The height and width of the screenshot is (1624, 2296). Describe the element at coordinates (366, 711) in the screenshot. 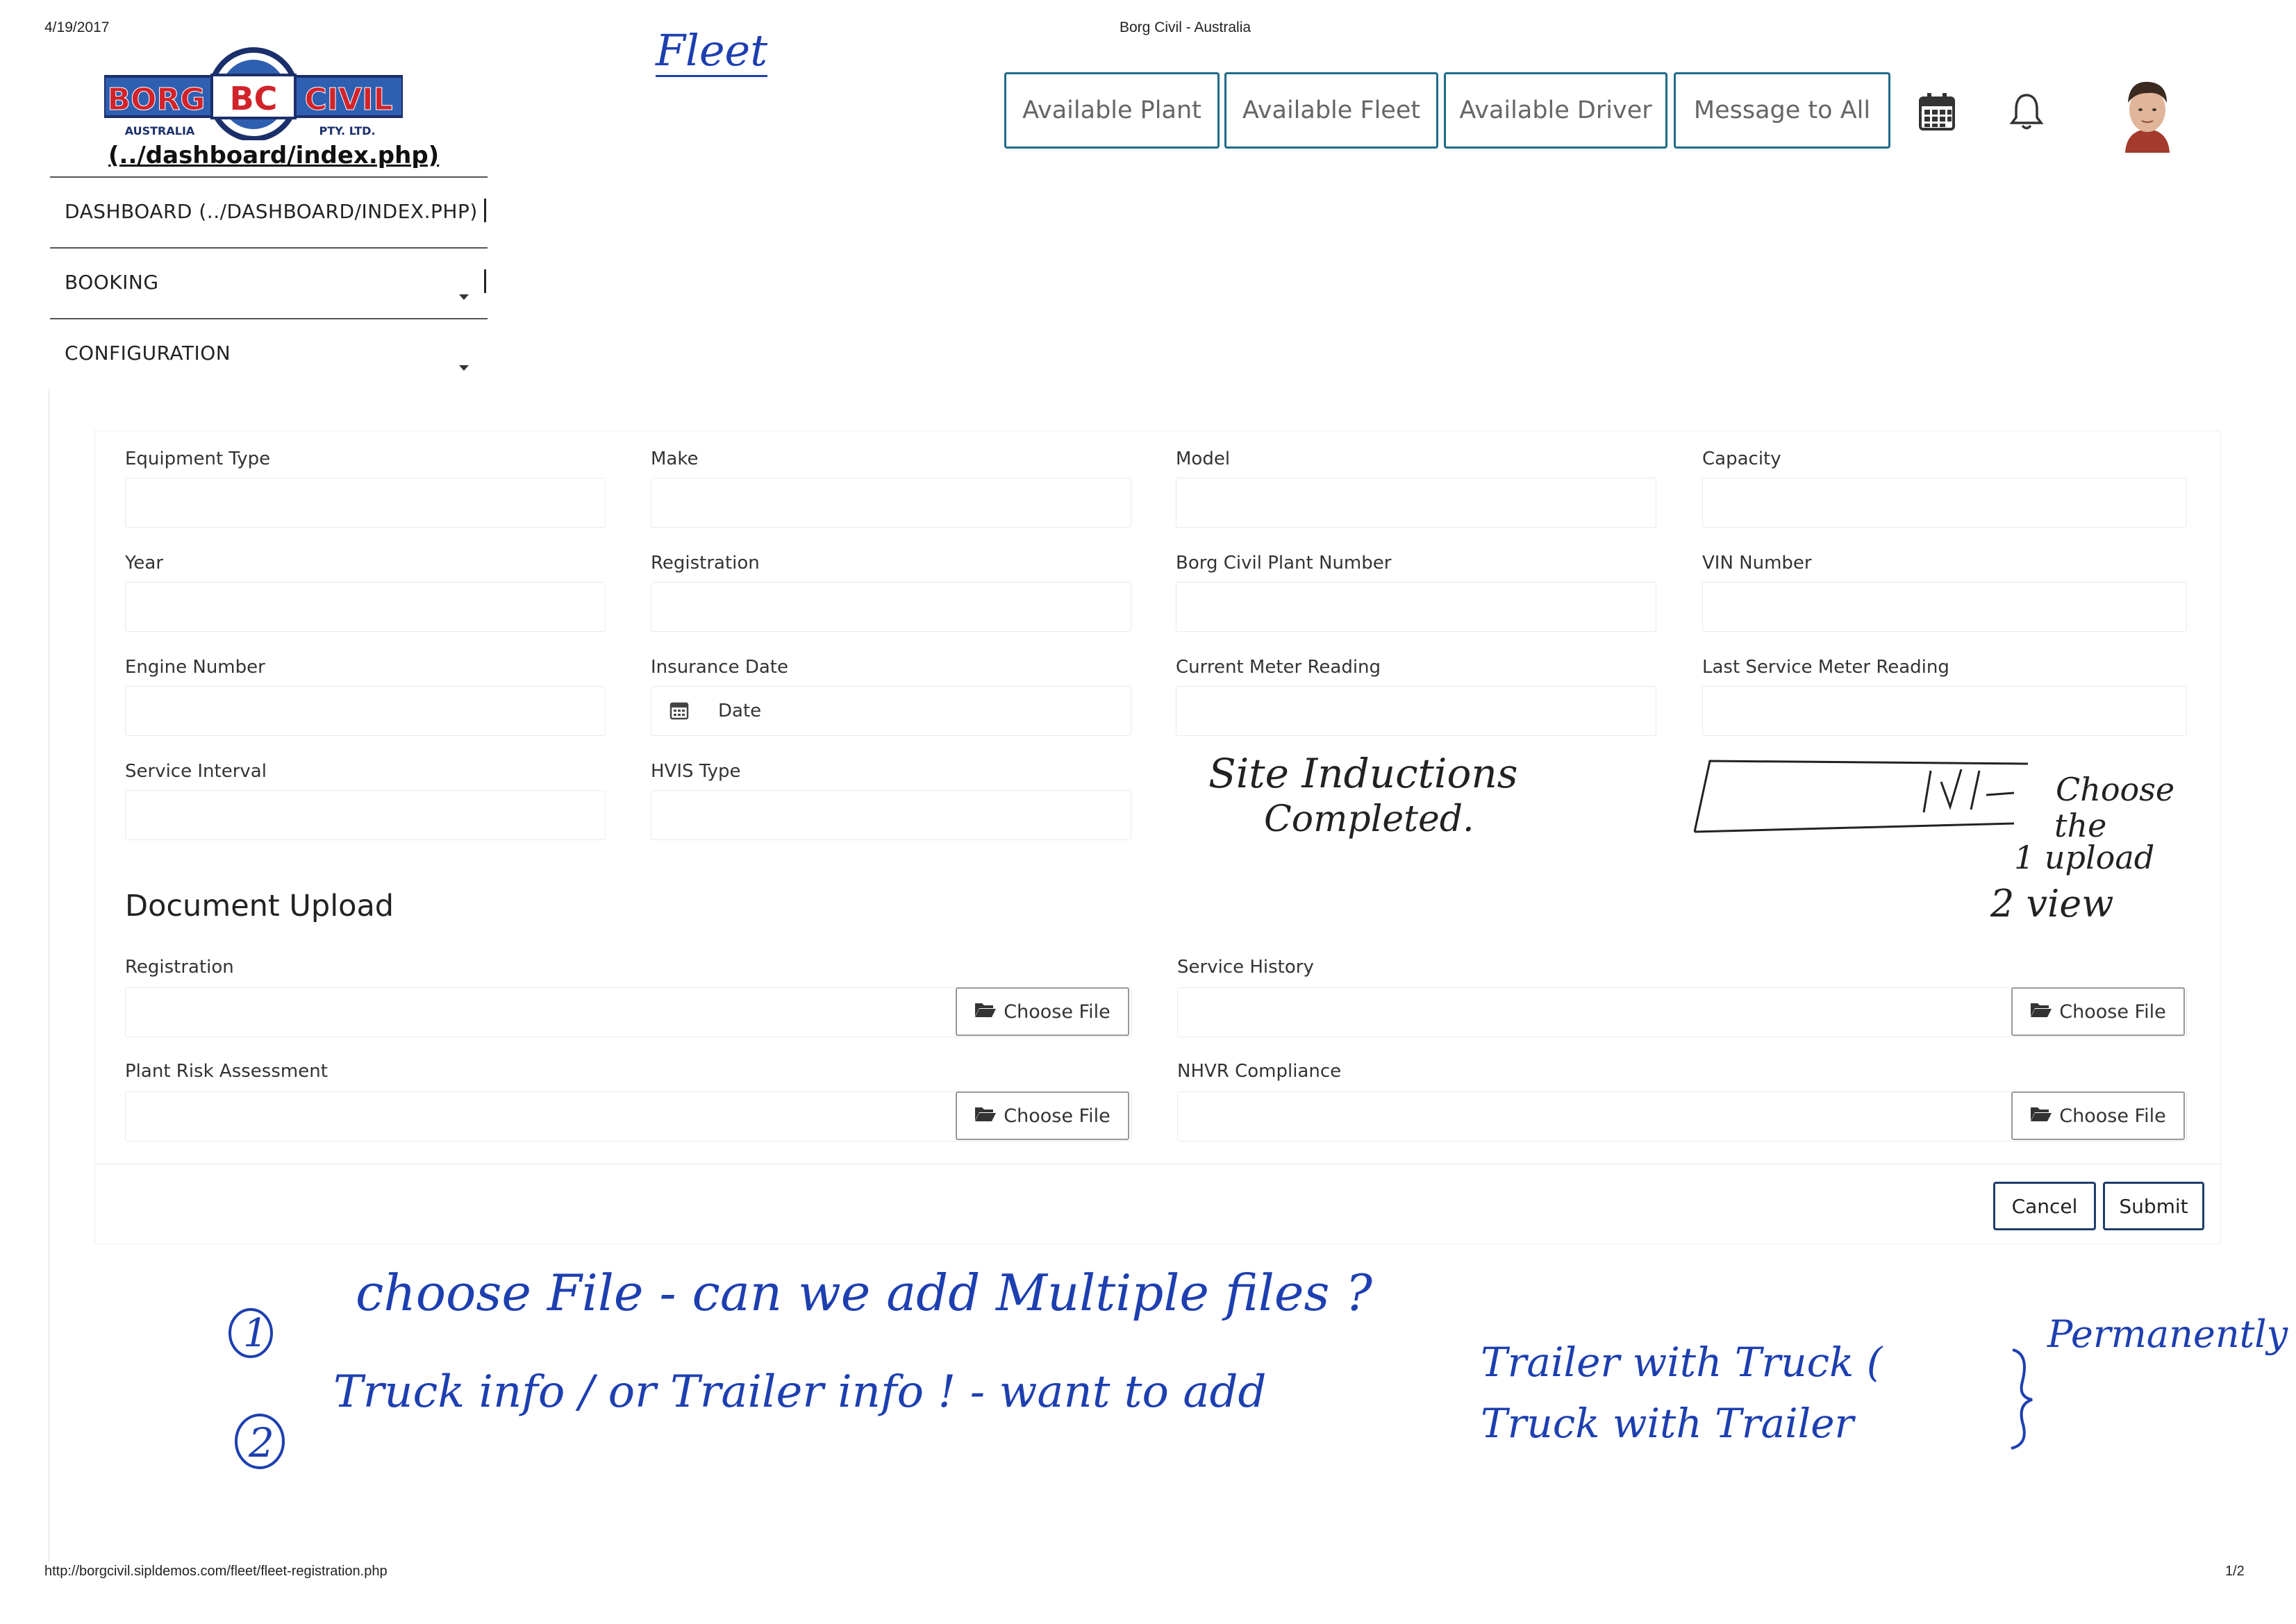

I see `engine-number-field` at that location.